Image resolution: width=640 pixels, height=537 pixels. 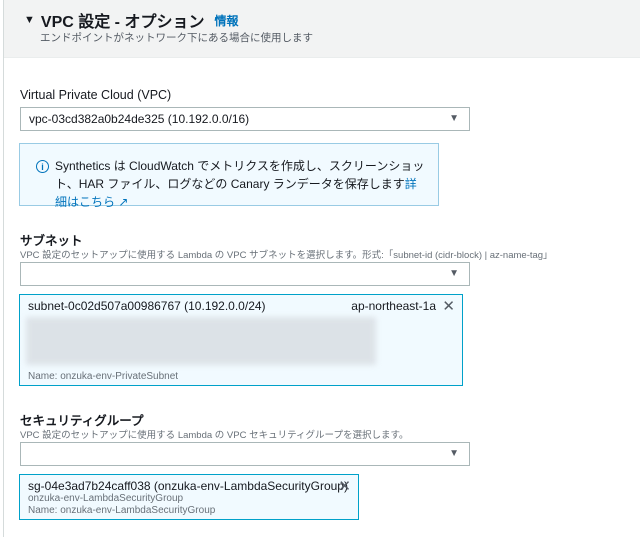 What do you see at coordinates (122, 510) in the screenshot?
I see `security-group-token-name: Name: onzuka-env-LambdaSecurityGroup` at bounding box center [122, 510].